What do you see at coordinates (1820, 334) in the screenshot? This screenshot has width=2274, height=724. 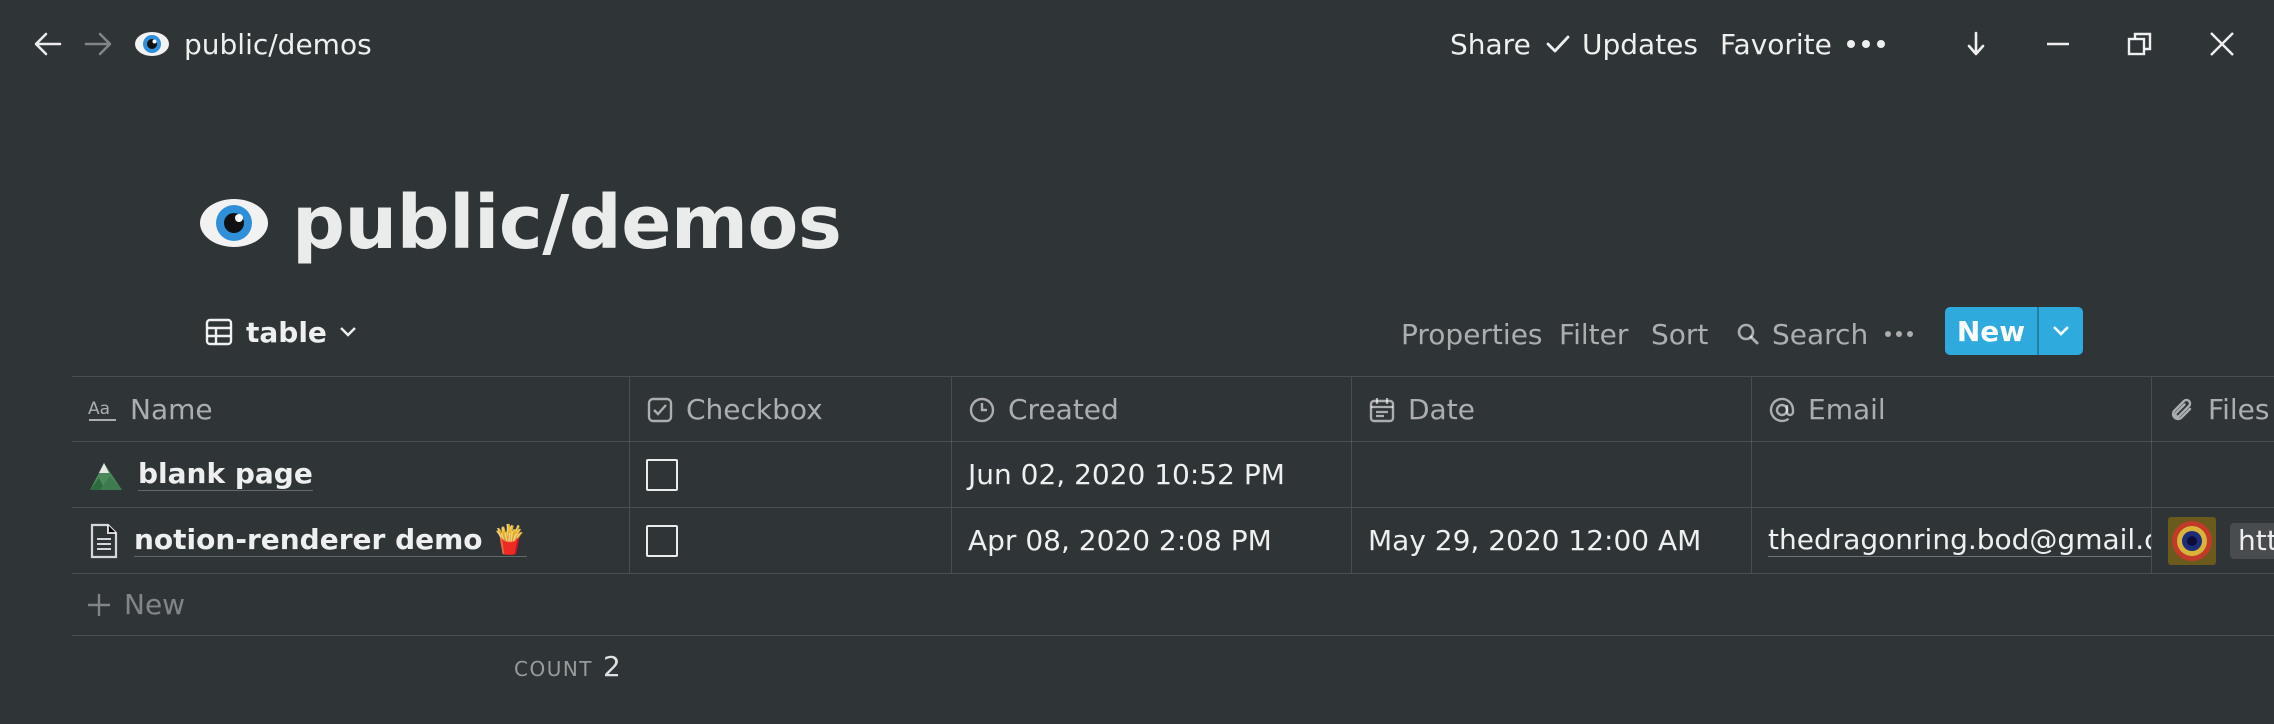 I see `search-label: Search` at bounding box center [1820, 334].